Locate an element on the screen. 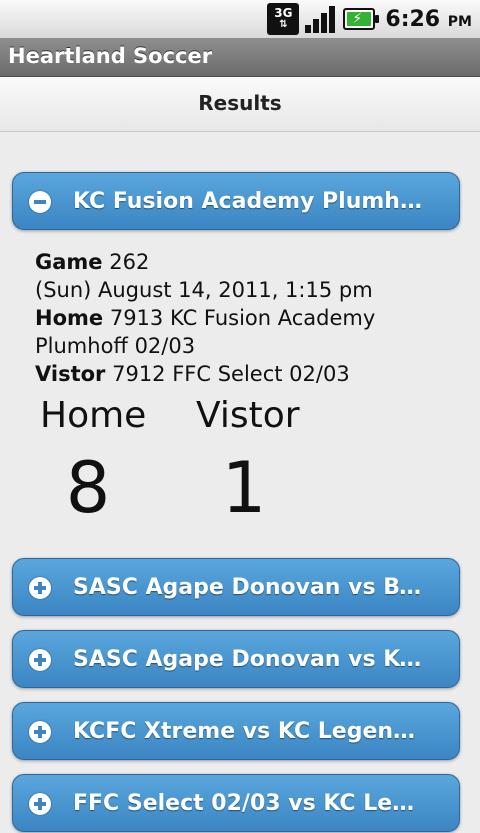 The image size is (480, 833). status-icons: 3G ⇅ ⚡ 6:26 PM is located at coordinates (369, 19).